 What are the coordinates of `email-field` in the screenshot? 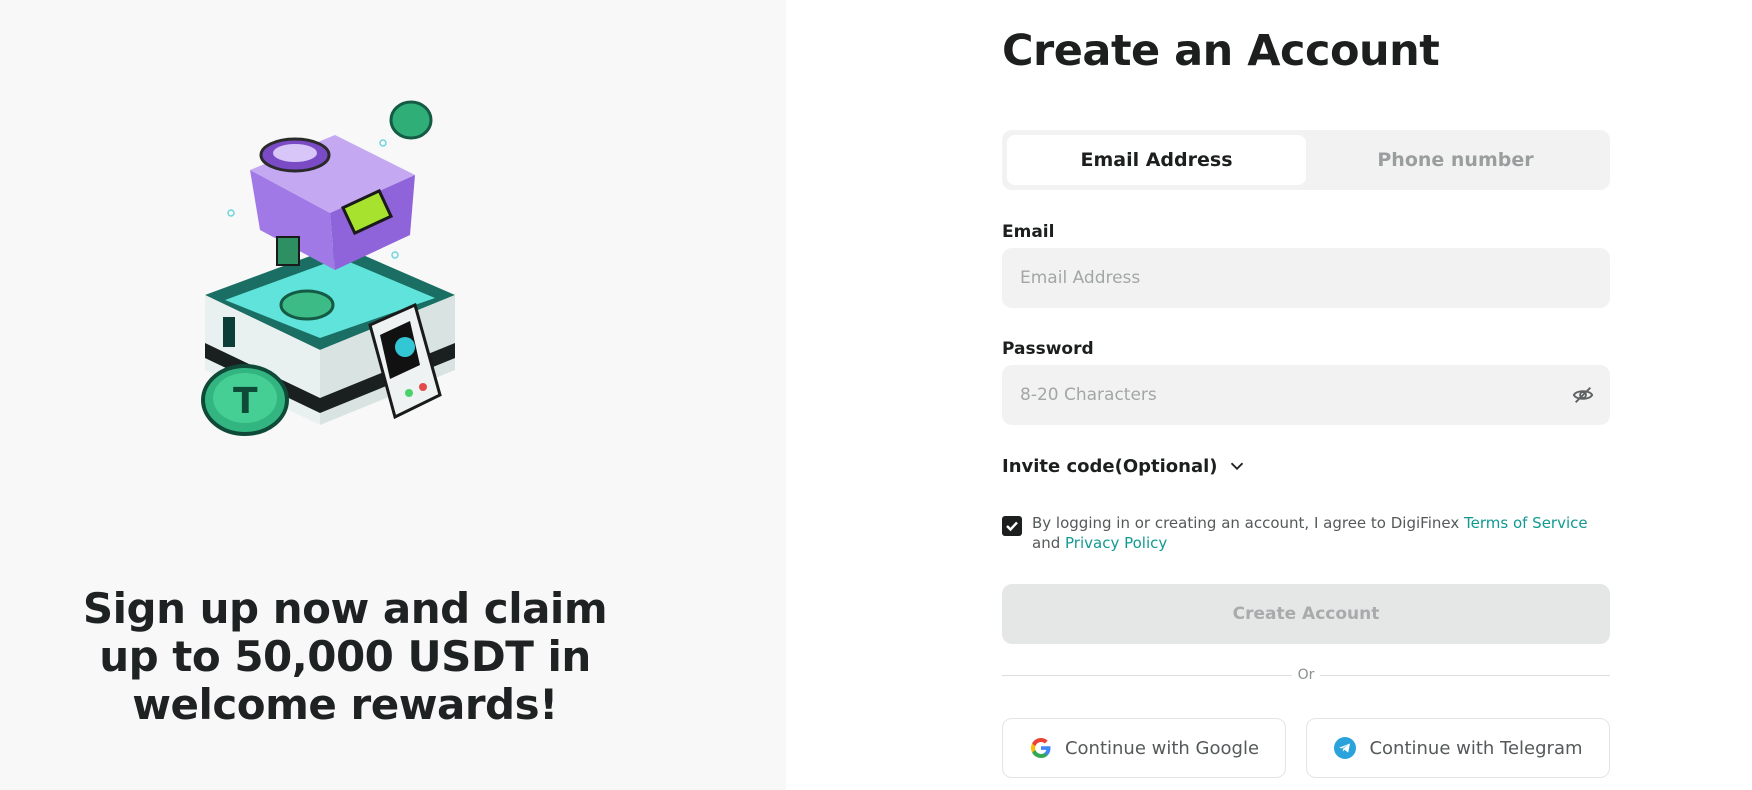 It's located at (1306, 278).